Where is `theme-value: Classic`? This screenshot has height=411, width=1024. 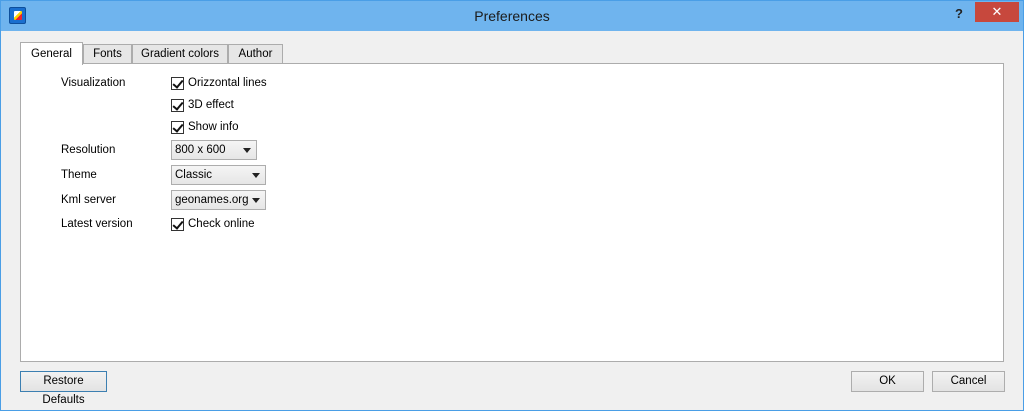 theme-value: Classic is located at coordinates (194, 175).